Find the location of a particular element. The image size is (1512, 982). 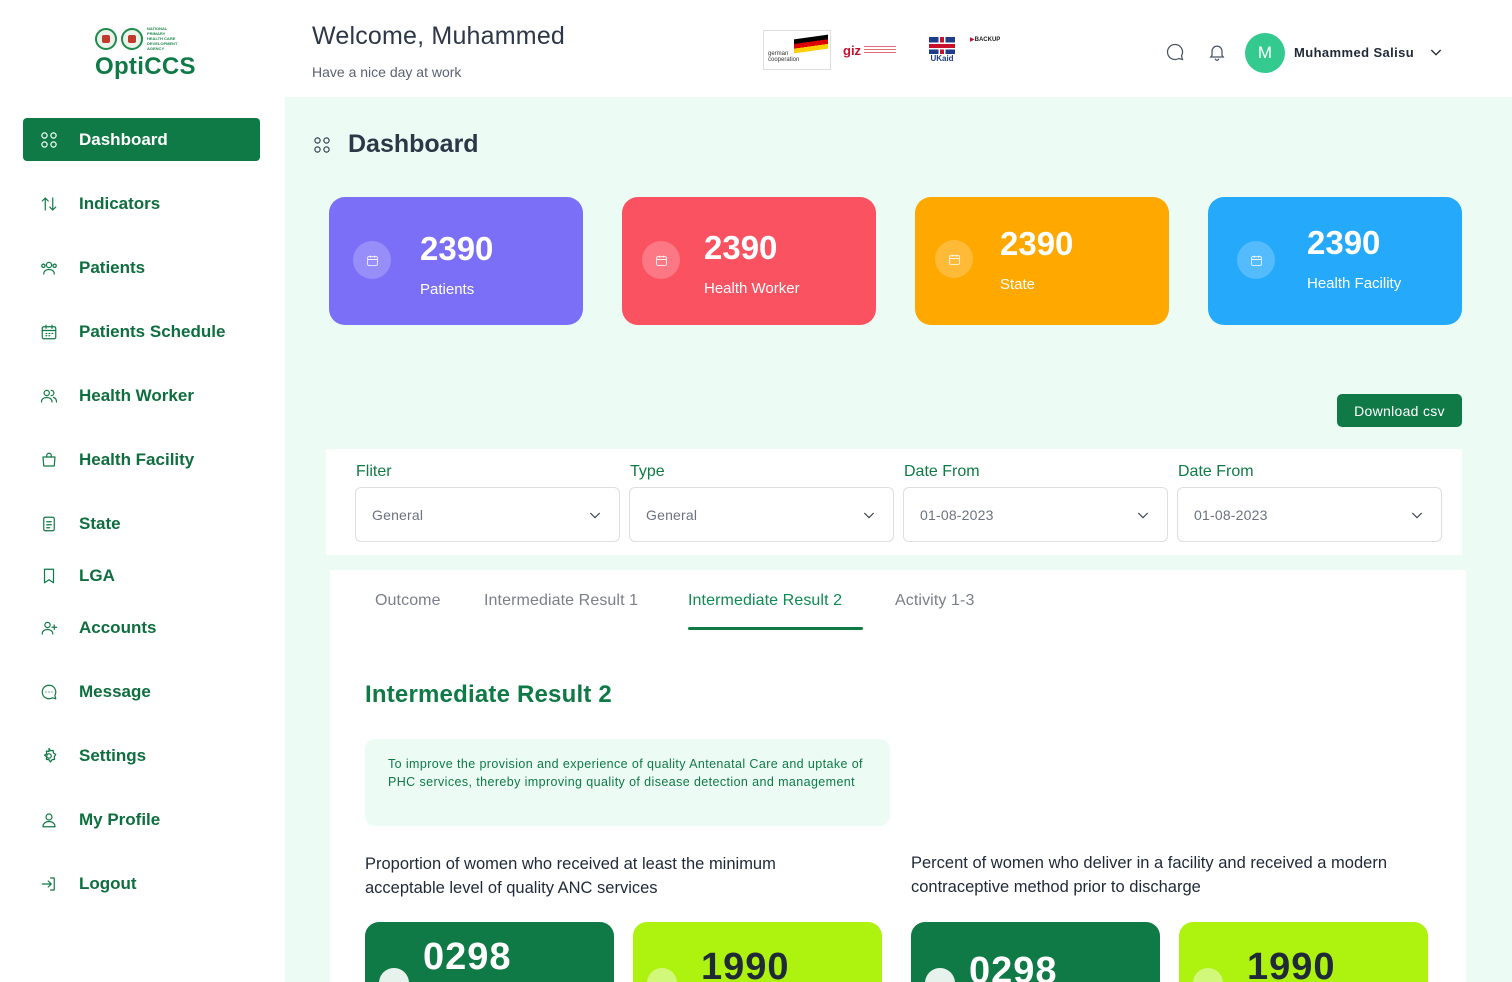

sidebar-item-state: State is located at coordinates (141, 523).